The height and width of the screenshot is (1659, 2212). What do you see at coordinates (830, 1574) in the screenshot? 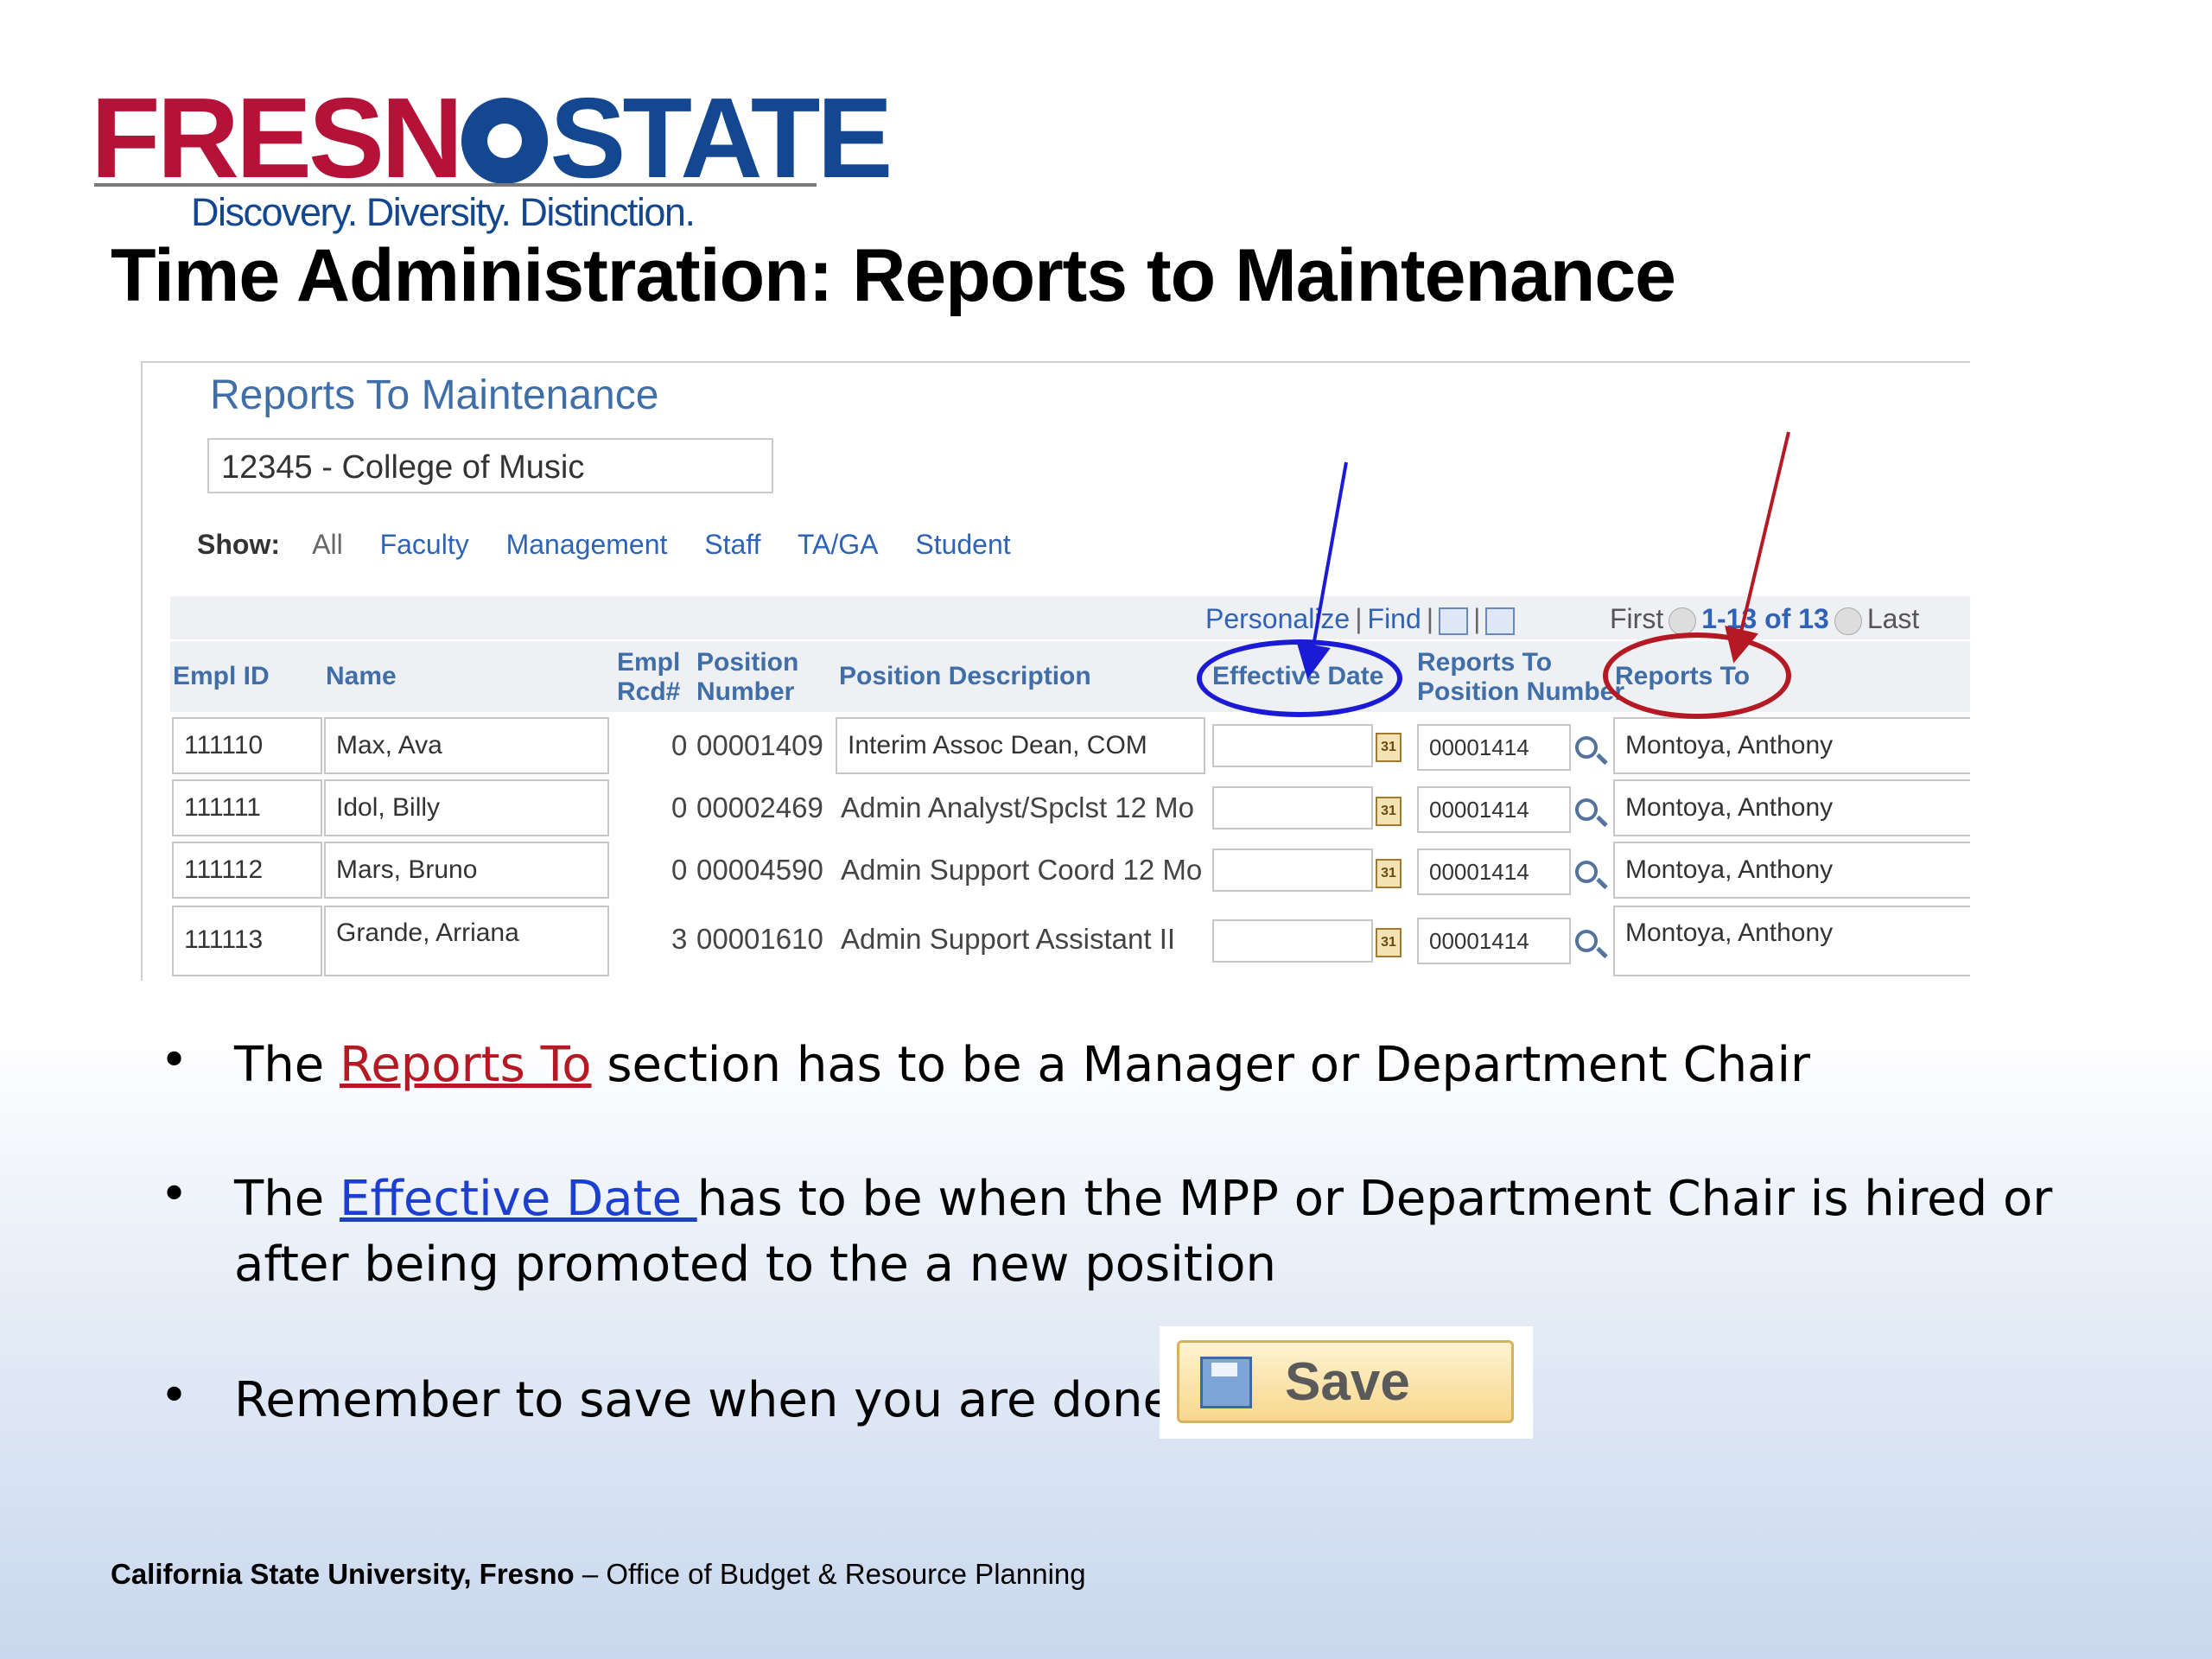
I see `footer-office: – Office of Budget & Resource Planning` at bounding box center [830, 1574].